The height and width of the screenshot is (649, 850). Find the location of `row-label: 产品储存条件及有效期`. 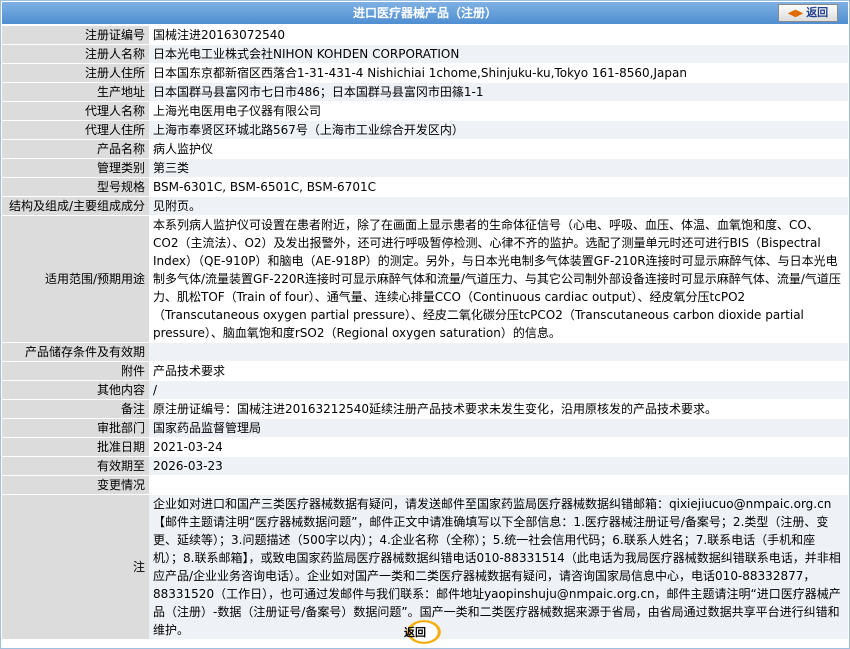

row-label: 产品储存条件及有效期 is located at coordinates (75, 352).